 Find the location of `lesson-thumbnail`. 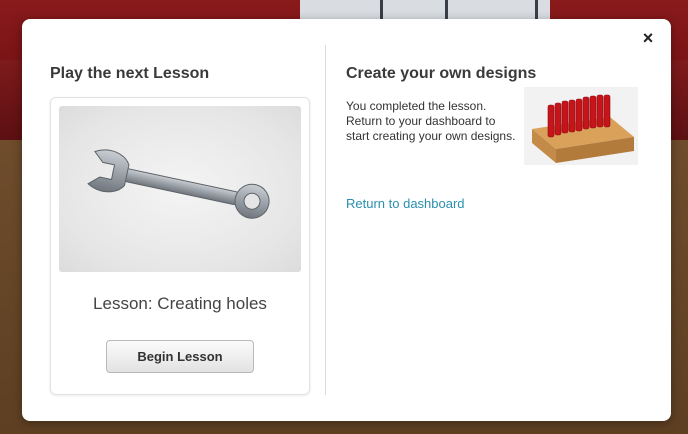

lesson-thumbnail is located at coordinates (180, 189).